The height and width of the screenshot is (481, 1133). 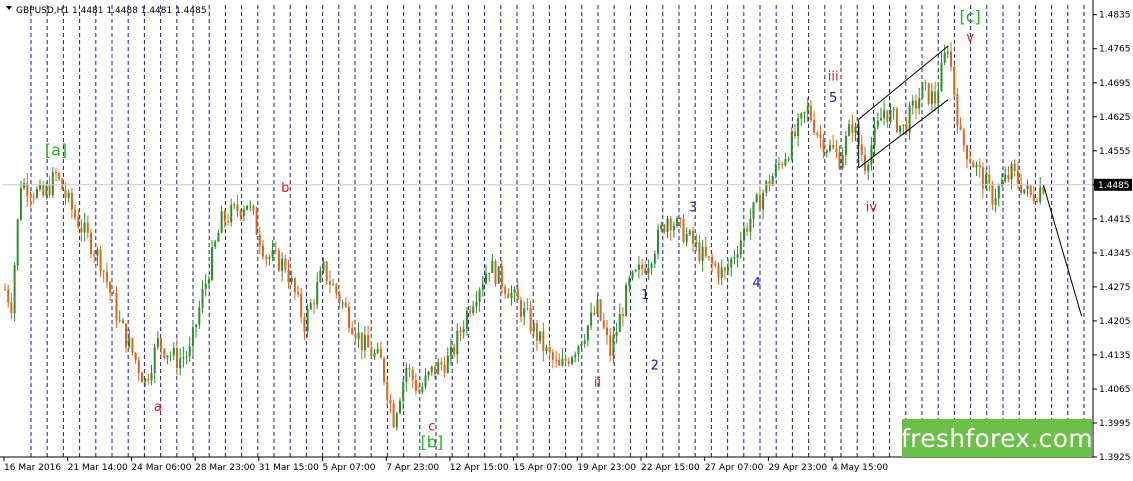 I want to click on x-tick-label: 15 Apr 07:00, so click(x=543, y=468).